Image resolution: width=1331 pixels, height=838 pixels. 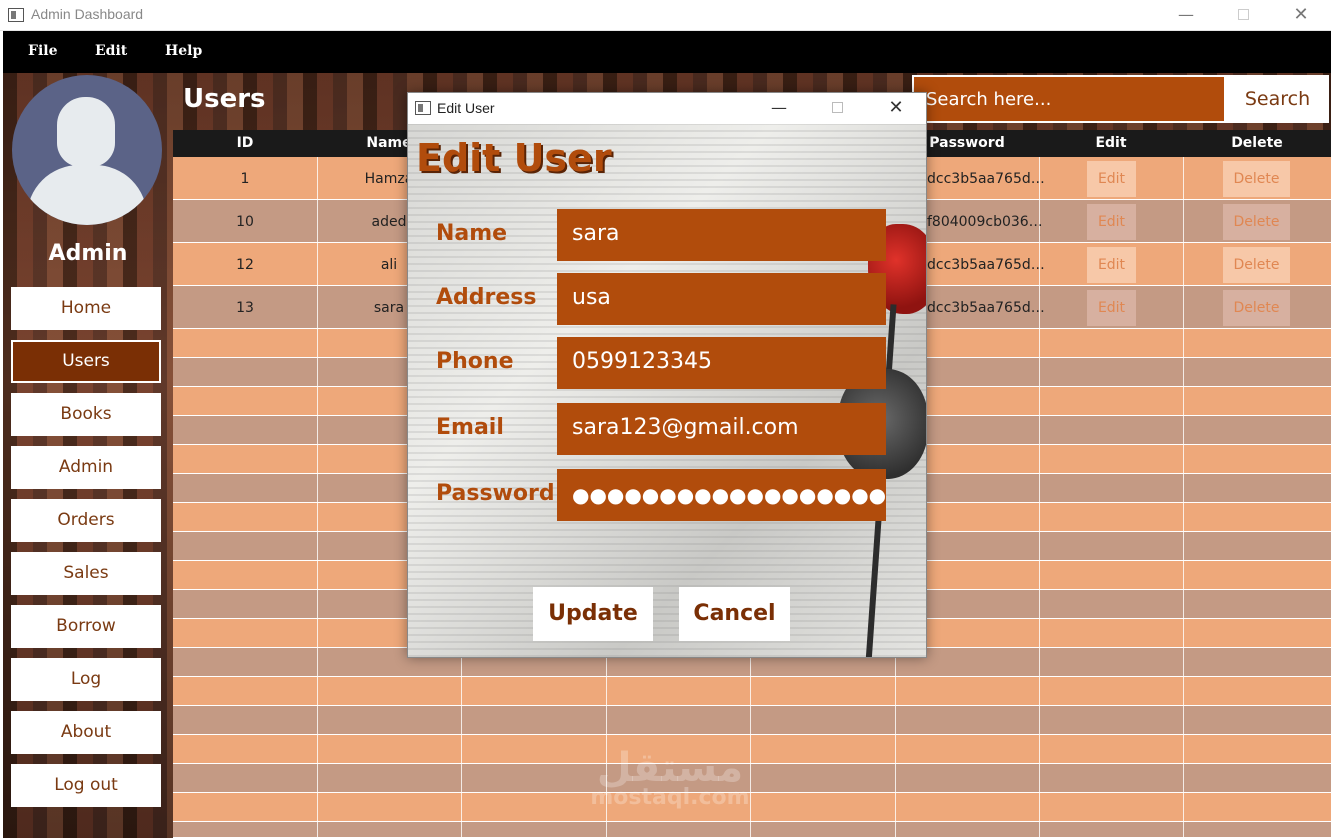 What do you see at coordinates (667, 108) in the screenshot?
I see `dialog-titlebar: Edit User — ✕` at bounding box center [667, 108].